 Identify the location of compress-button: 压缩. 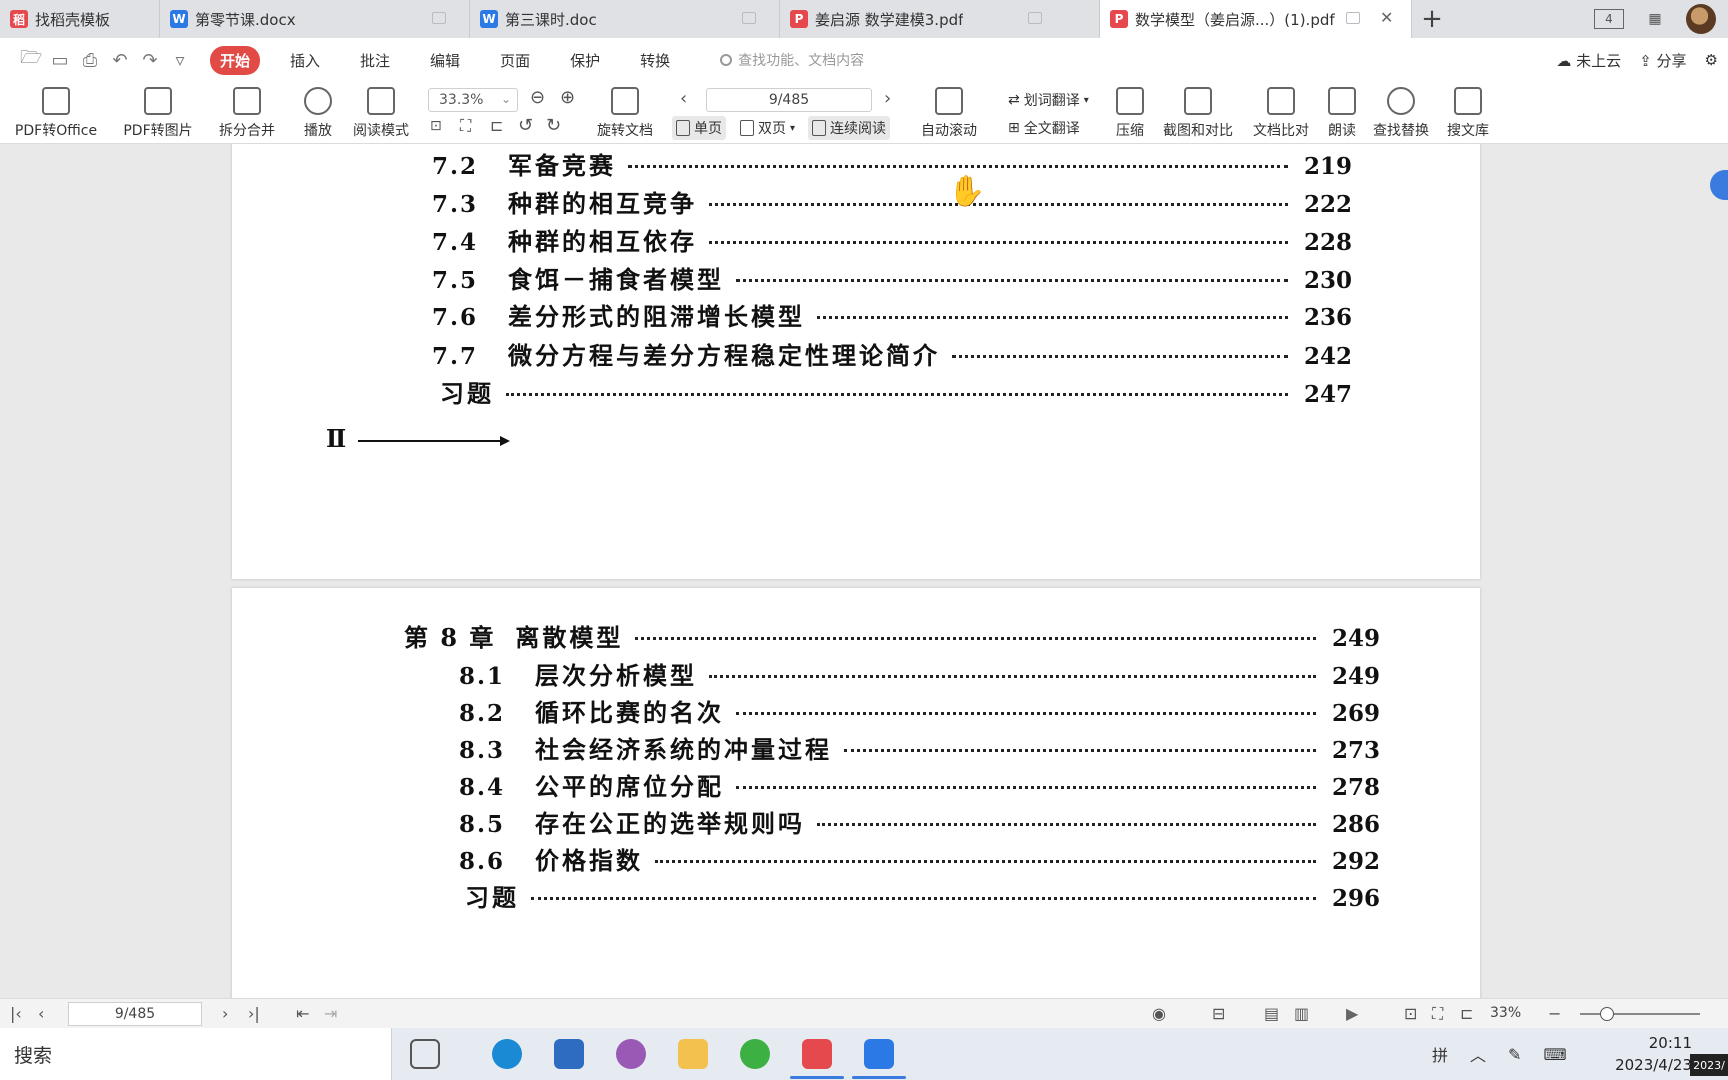
(1130, 113).